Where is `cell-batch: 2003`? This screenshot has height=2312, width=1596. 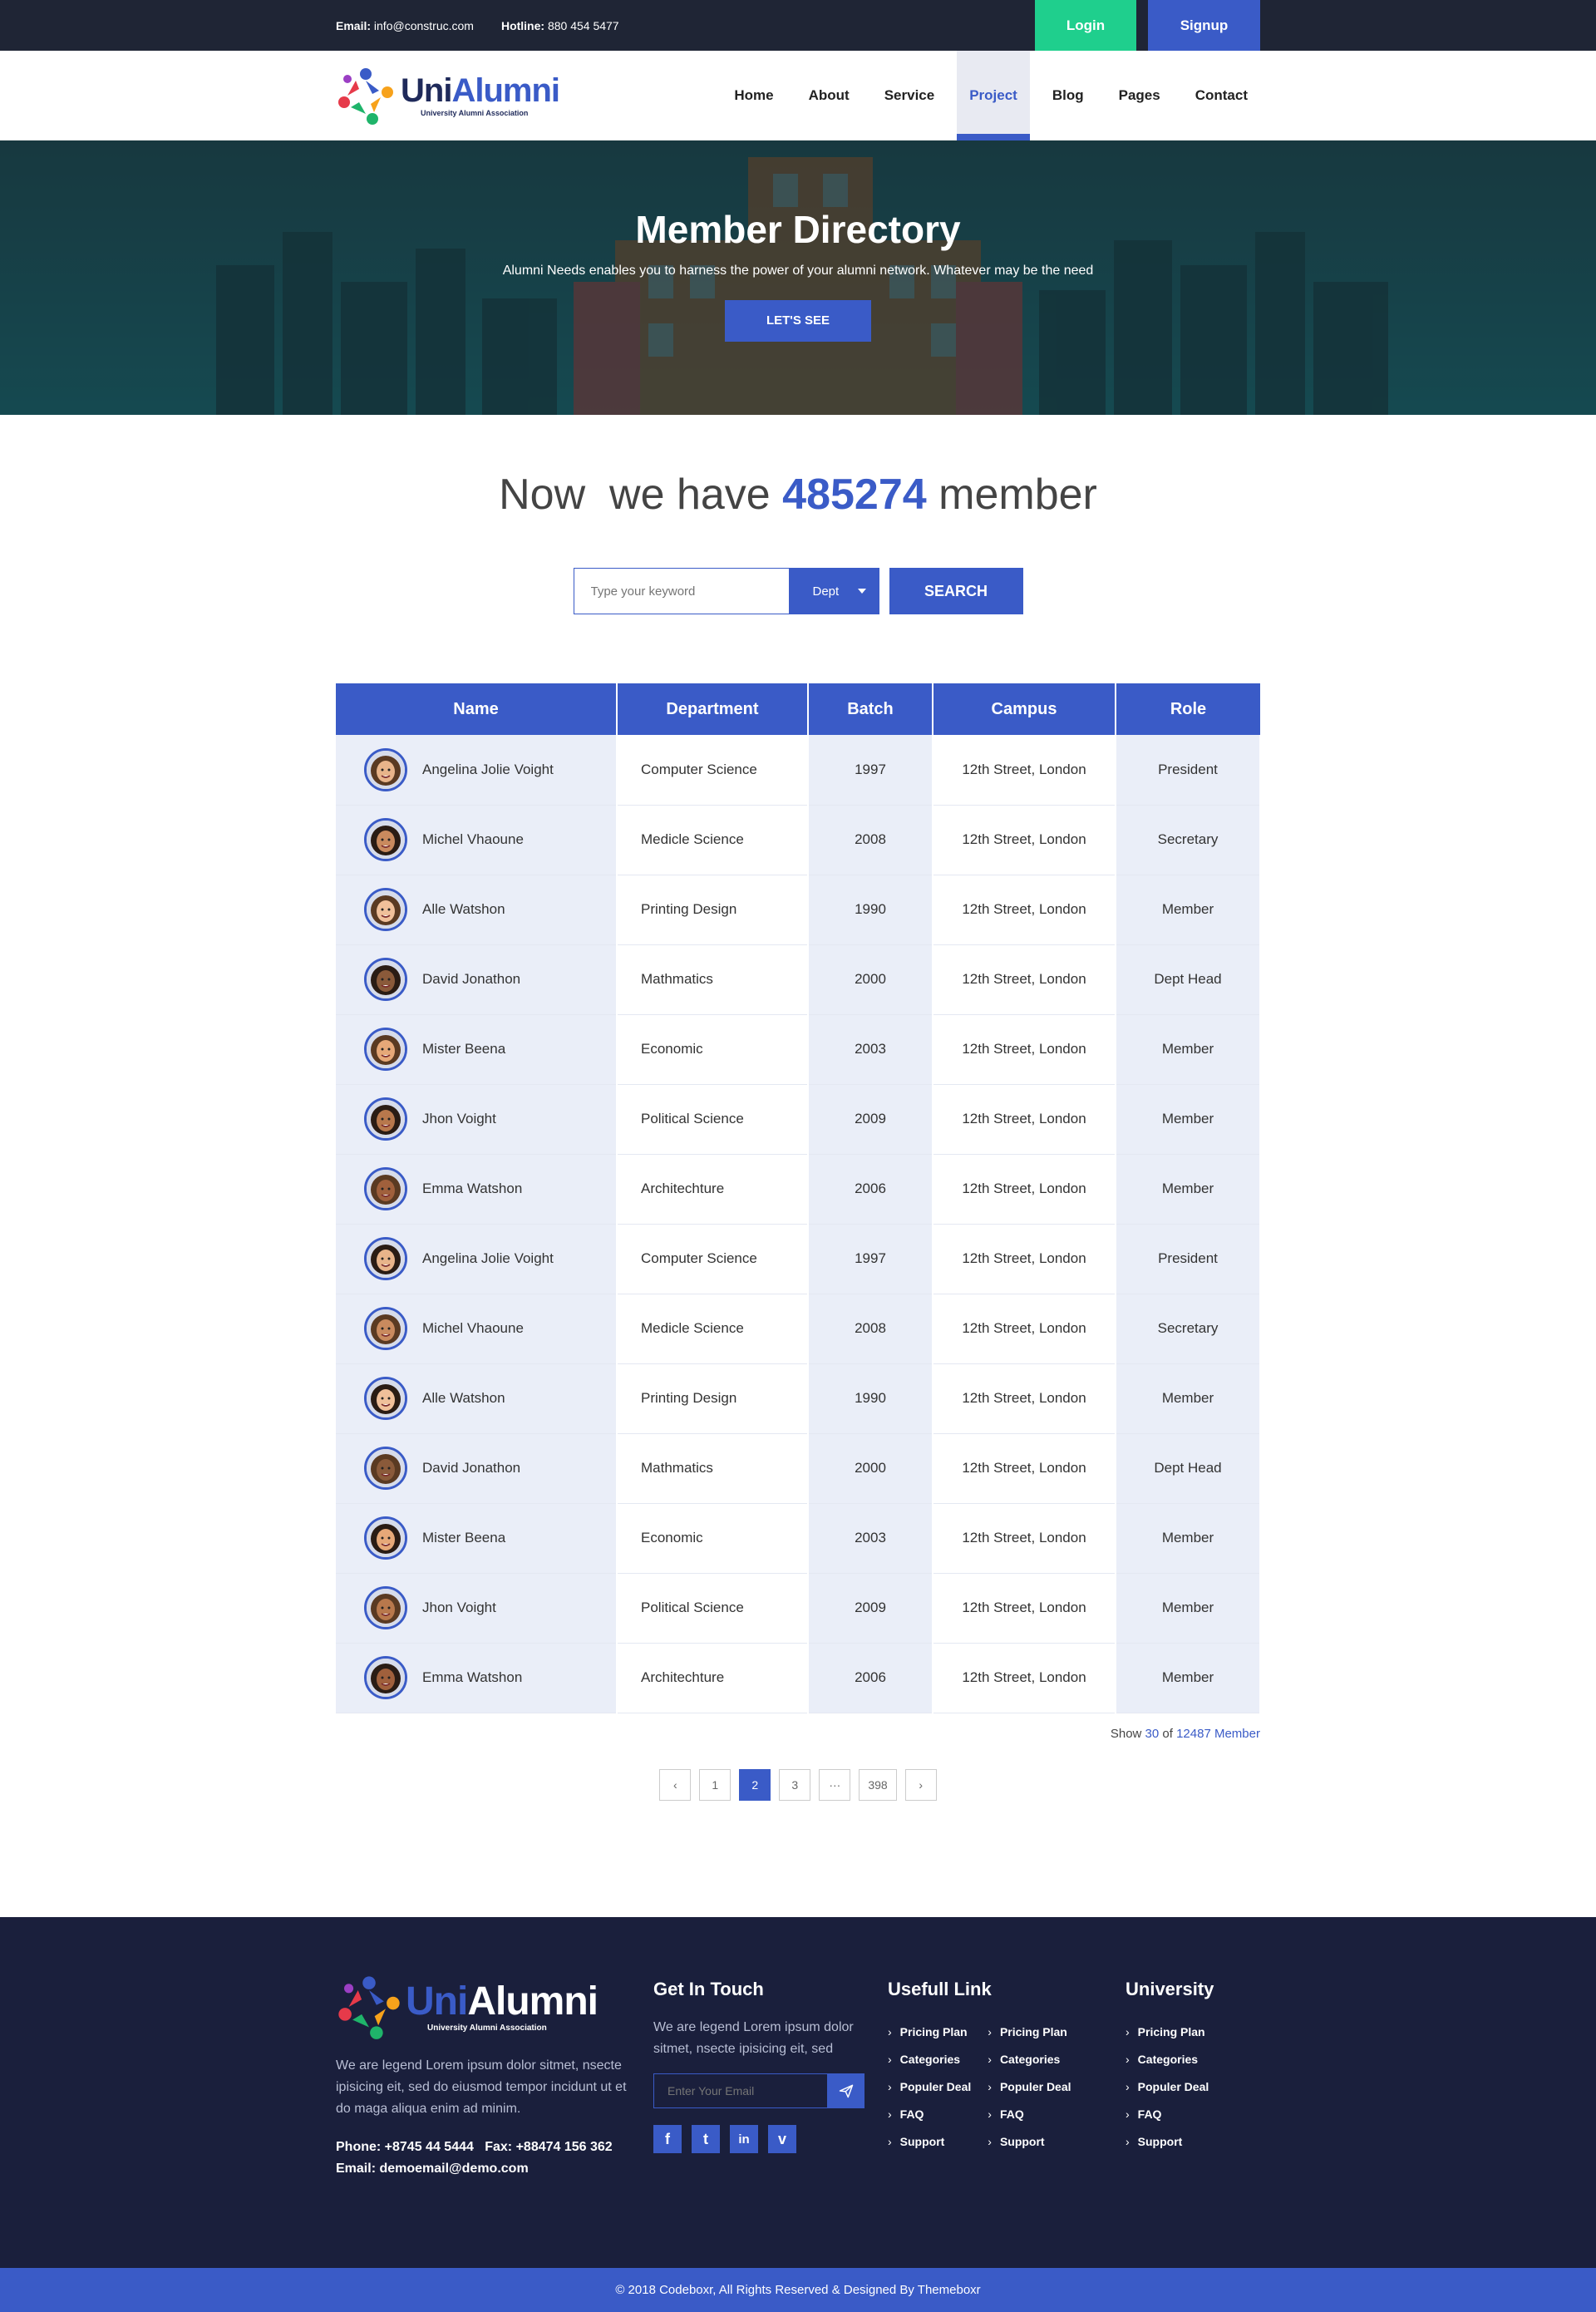
cell-batch: 2003 is located at coordinates (870, 1538).